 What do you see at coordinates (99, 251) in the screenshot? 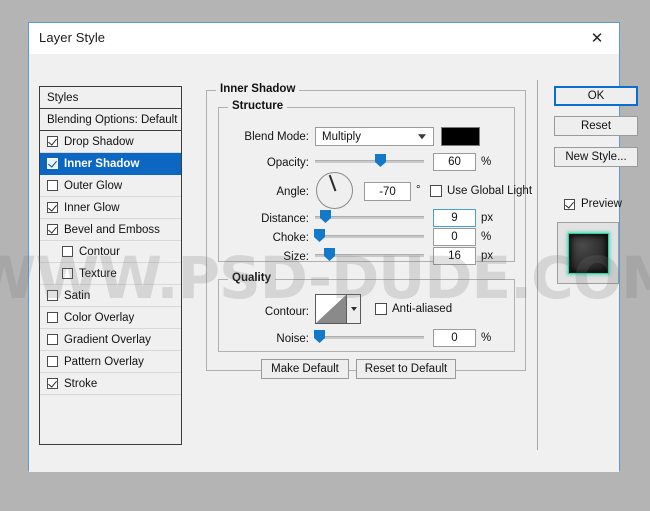
I see `style-list-item-label: Contour` at bounding box center [99, 251].